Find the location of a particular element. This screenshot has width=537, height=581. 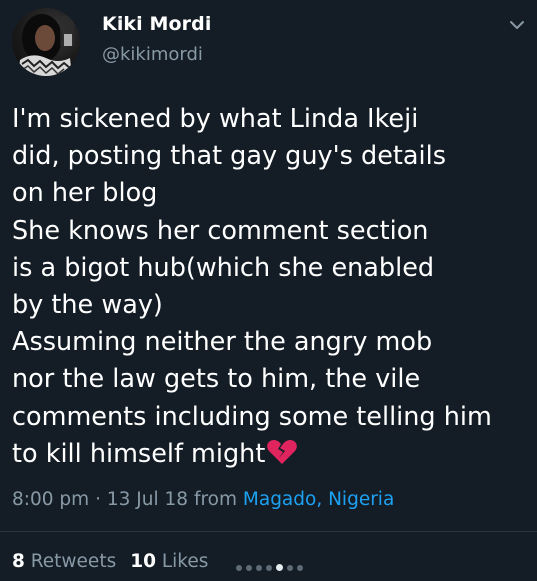

tweet-line: nor the law gets to him, the vile is located at coordinates (216, 379).